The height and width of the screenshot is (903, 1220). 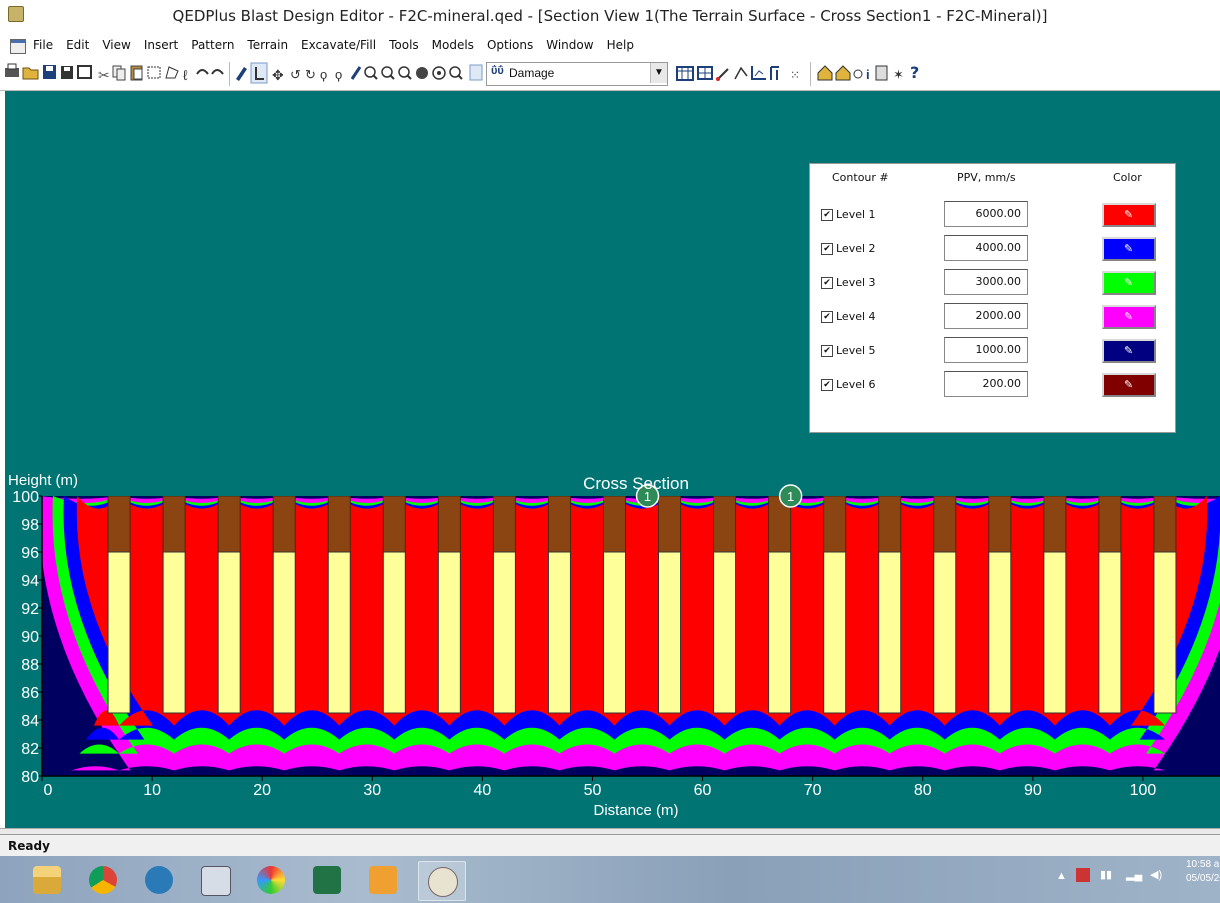 I want to click on menu-excavate-fill: Excavate/Fill, so click(x=338, y=45).